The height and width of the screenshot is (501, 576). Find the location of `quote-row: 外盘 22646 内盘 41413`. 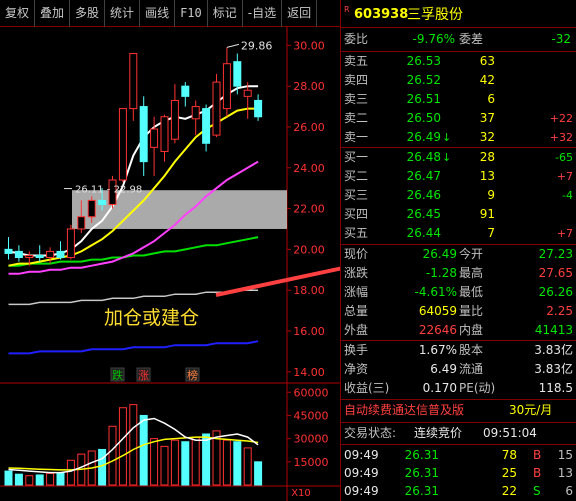

quote-row: 外盘 22646 内盘 41413 is located at coordinates (458, 330).